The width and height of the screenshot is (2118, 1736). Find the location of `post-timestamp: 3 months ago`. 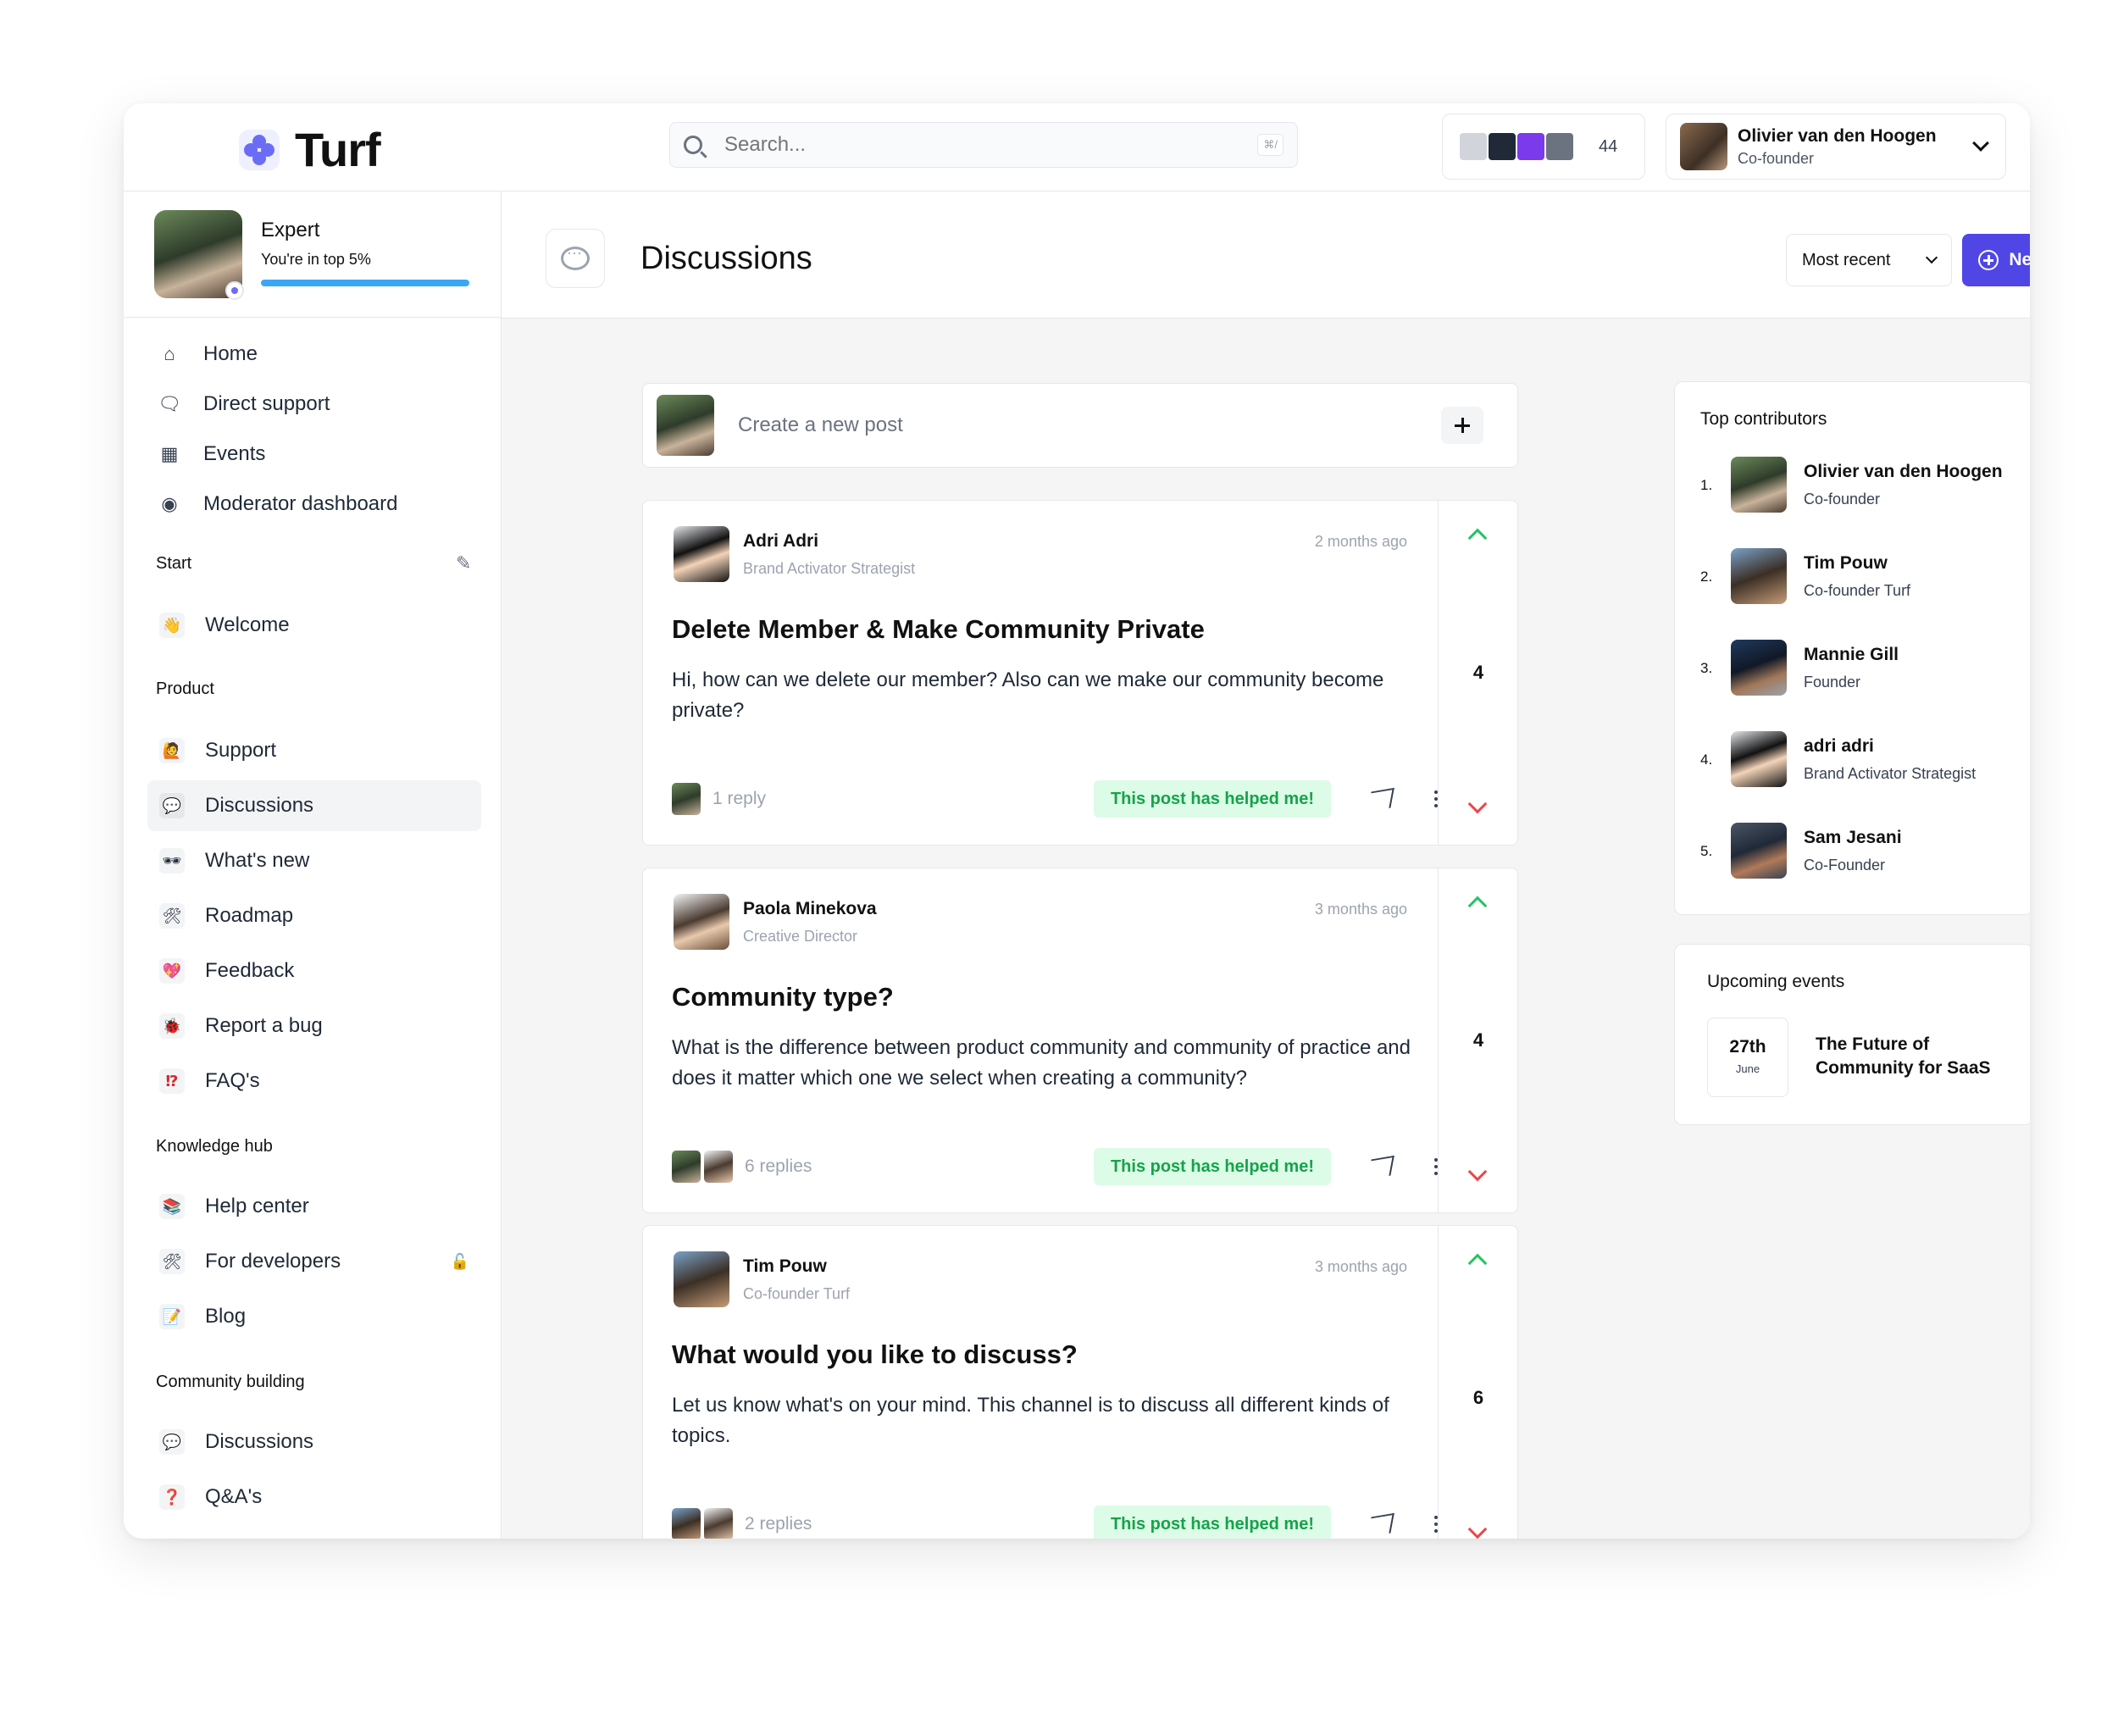

post-timestamp: 3 months ago is located at coordinates (1360, 909).